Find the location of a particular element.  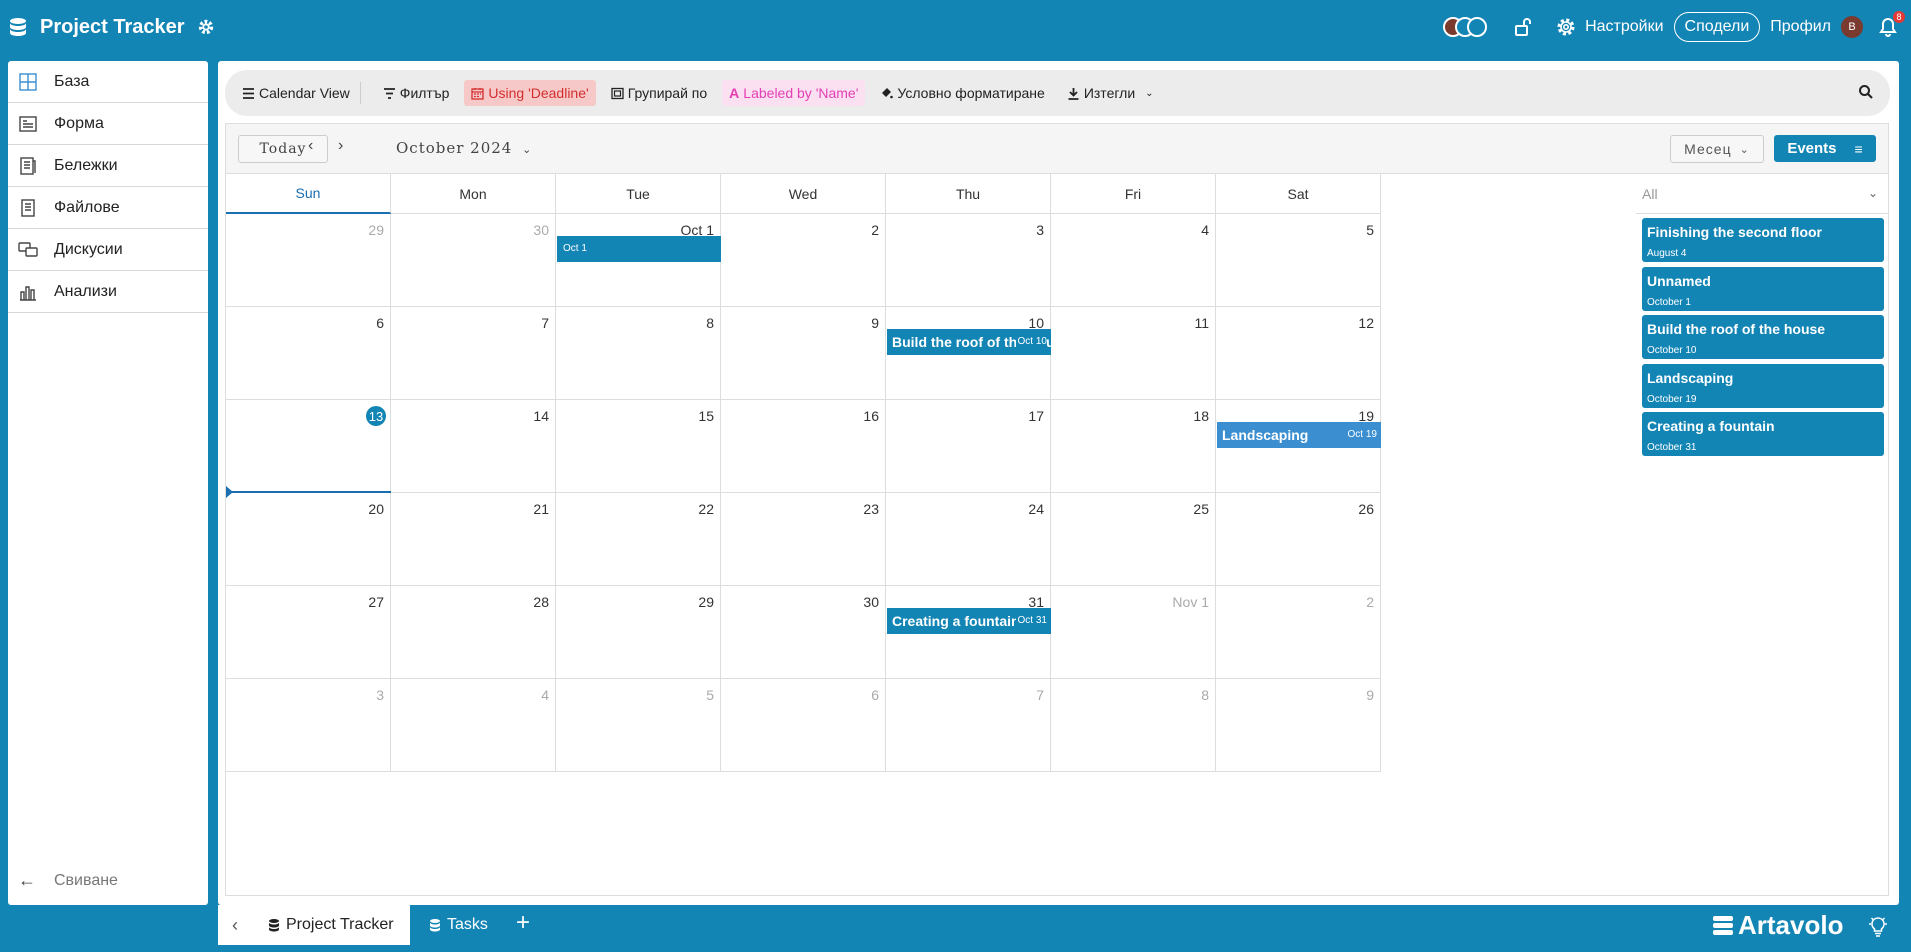

day-cell: 22 is located at coordinates (638, 539).